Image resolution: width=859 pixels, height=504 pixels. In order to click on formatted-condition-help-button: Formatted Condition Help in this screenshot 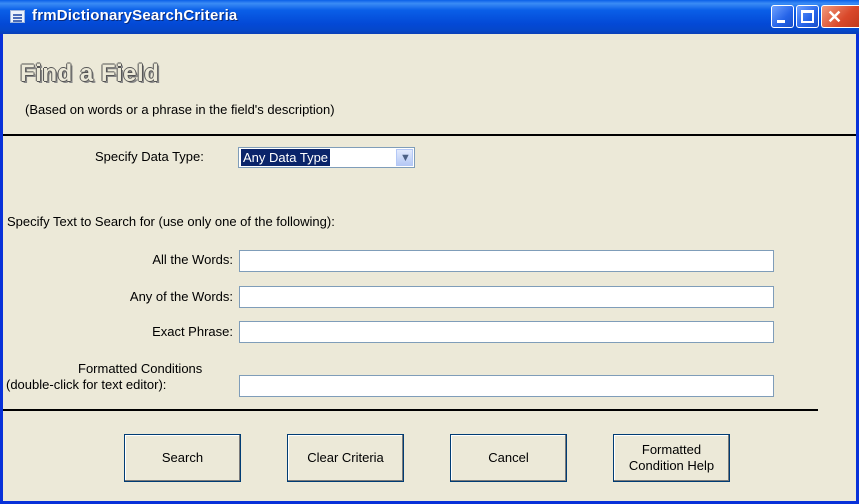, I will do `click(671, 458)`.